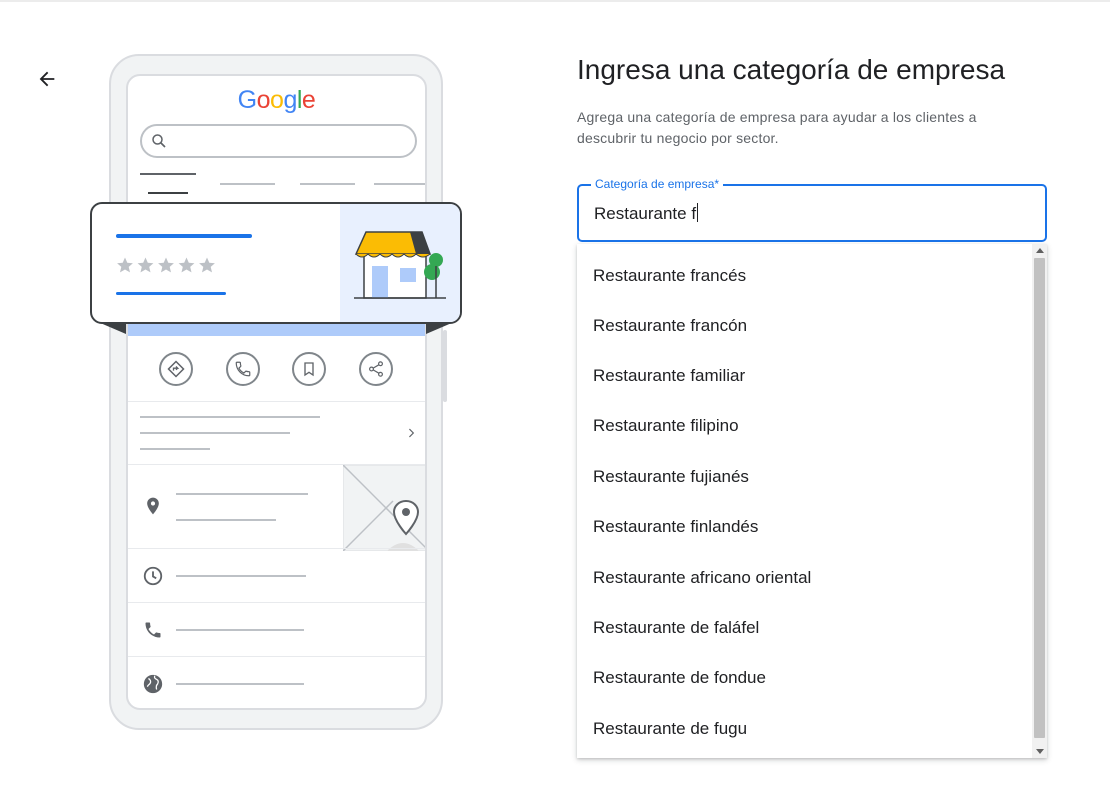  What do you see at coordinates (412, 433) in the screenshot?
I see `chevron-right-icon` at bounding box center [412, 433].